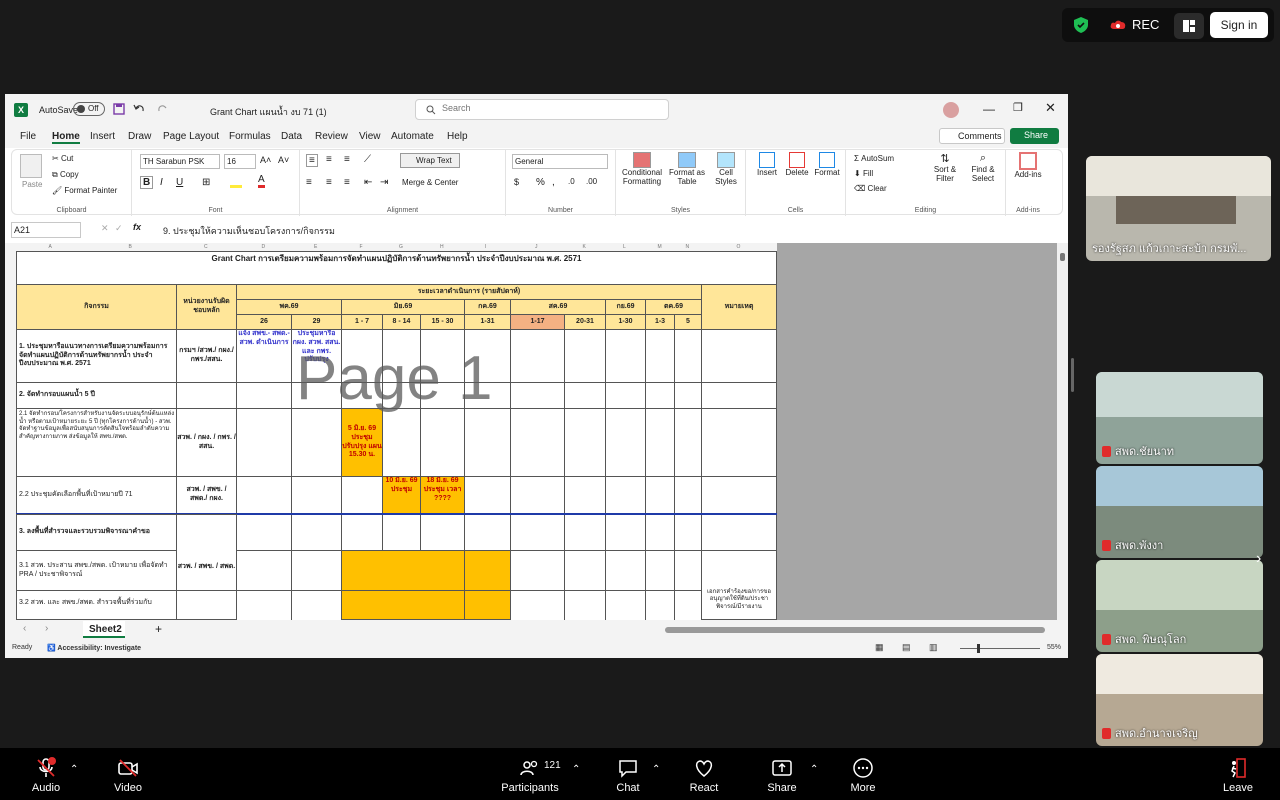 The image size is (1280, 800). What do you see at coordinates (206, 182) in the screenshot?
I see `borders-icon: ⊞` at bounding box center [206, 182].